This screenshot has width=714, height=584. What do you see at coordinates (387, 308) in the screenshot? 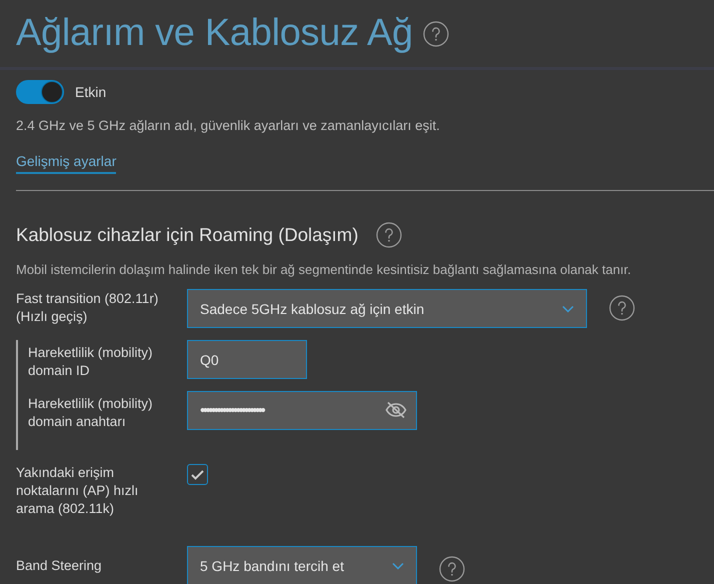
I see `dropdown: Sadece 5GHz kablosuz ağ için etkin` at bounding box center [387, 308].